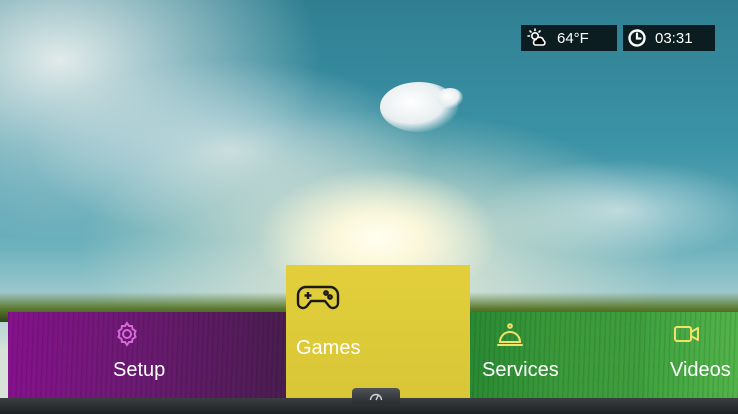 This screenshot has height=414, width=738. Describe the element at coordinates (127, 334) in the screenshot. I see `gear-icon` at that location.